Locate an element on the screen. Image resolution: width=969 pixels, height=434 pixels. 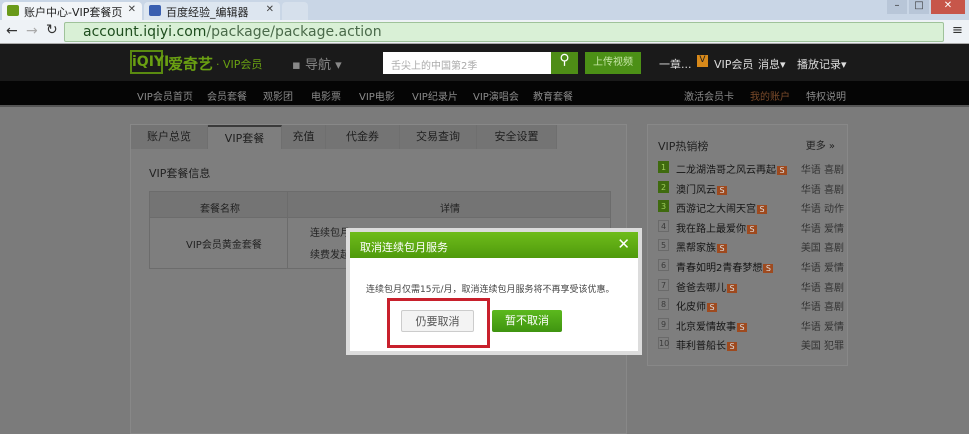
search-button: ⚲ is located at coordinates (564, 63).